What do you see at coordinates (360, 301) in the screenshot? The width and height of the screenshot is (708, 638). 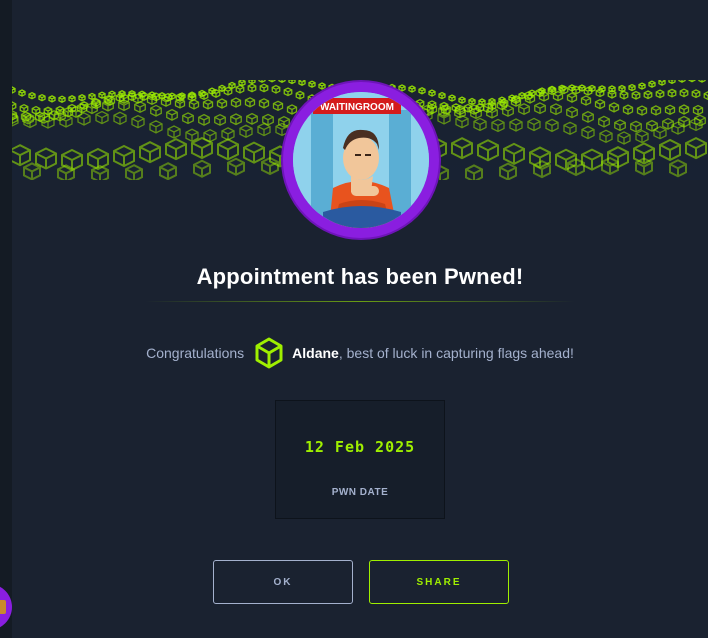 I see `title-divider` at bounding box center [360, 301].